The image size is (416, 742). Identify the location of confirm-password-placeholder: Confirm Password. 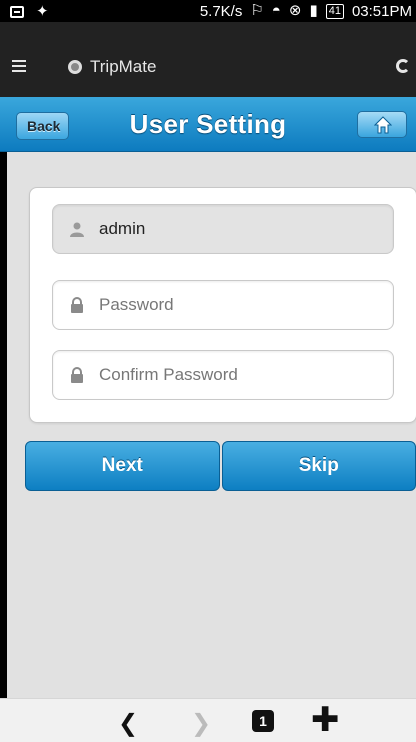
(168, 374).